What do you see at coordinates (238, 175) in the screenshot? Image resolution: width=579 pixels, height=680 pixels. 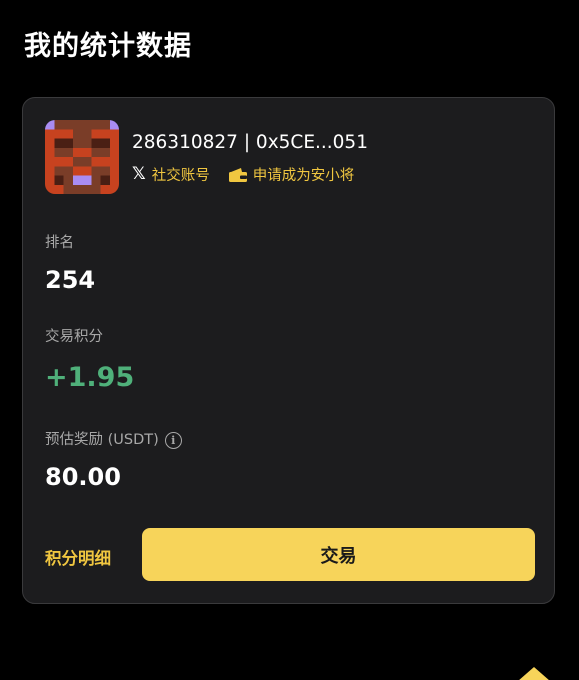 I see `wallet-icon` at bounding box center [238, 175].